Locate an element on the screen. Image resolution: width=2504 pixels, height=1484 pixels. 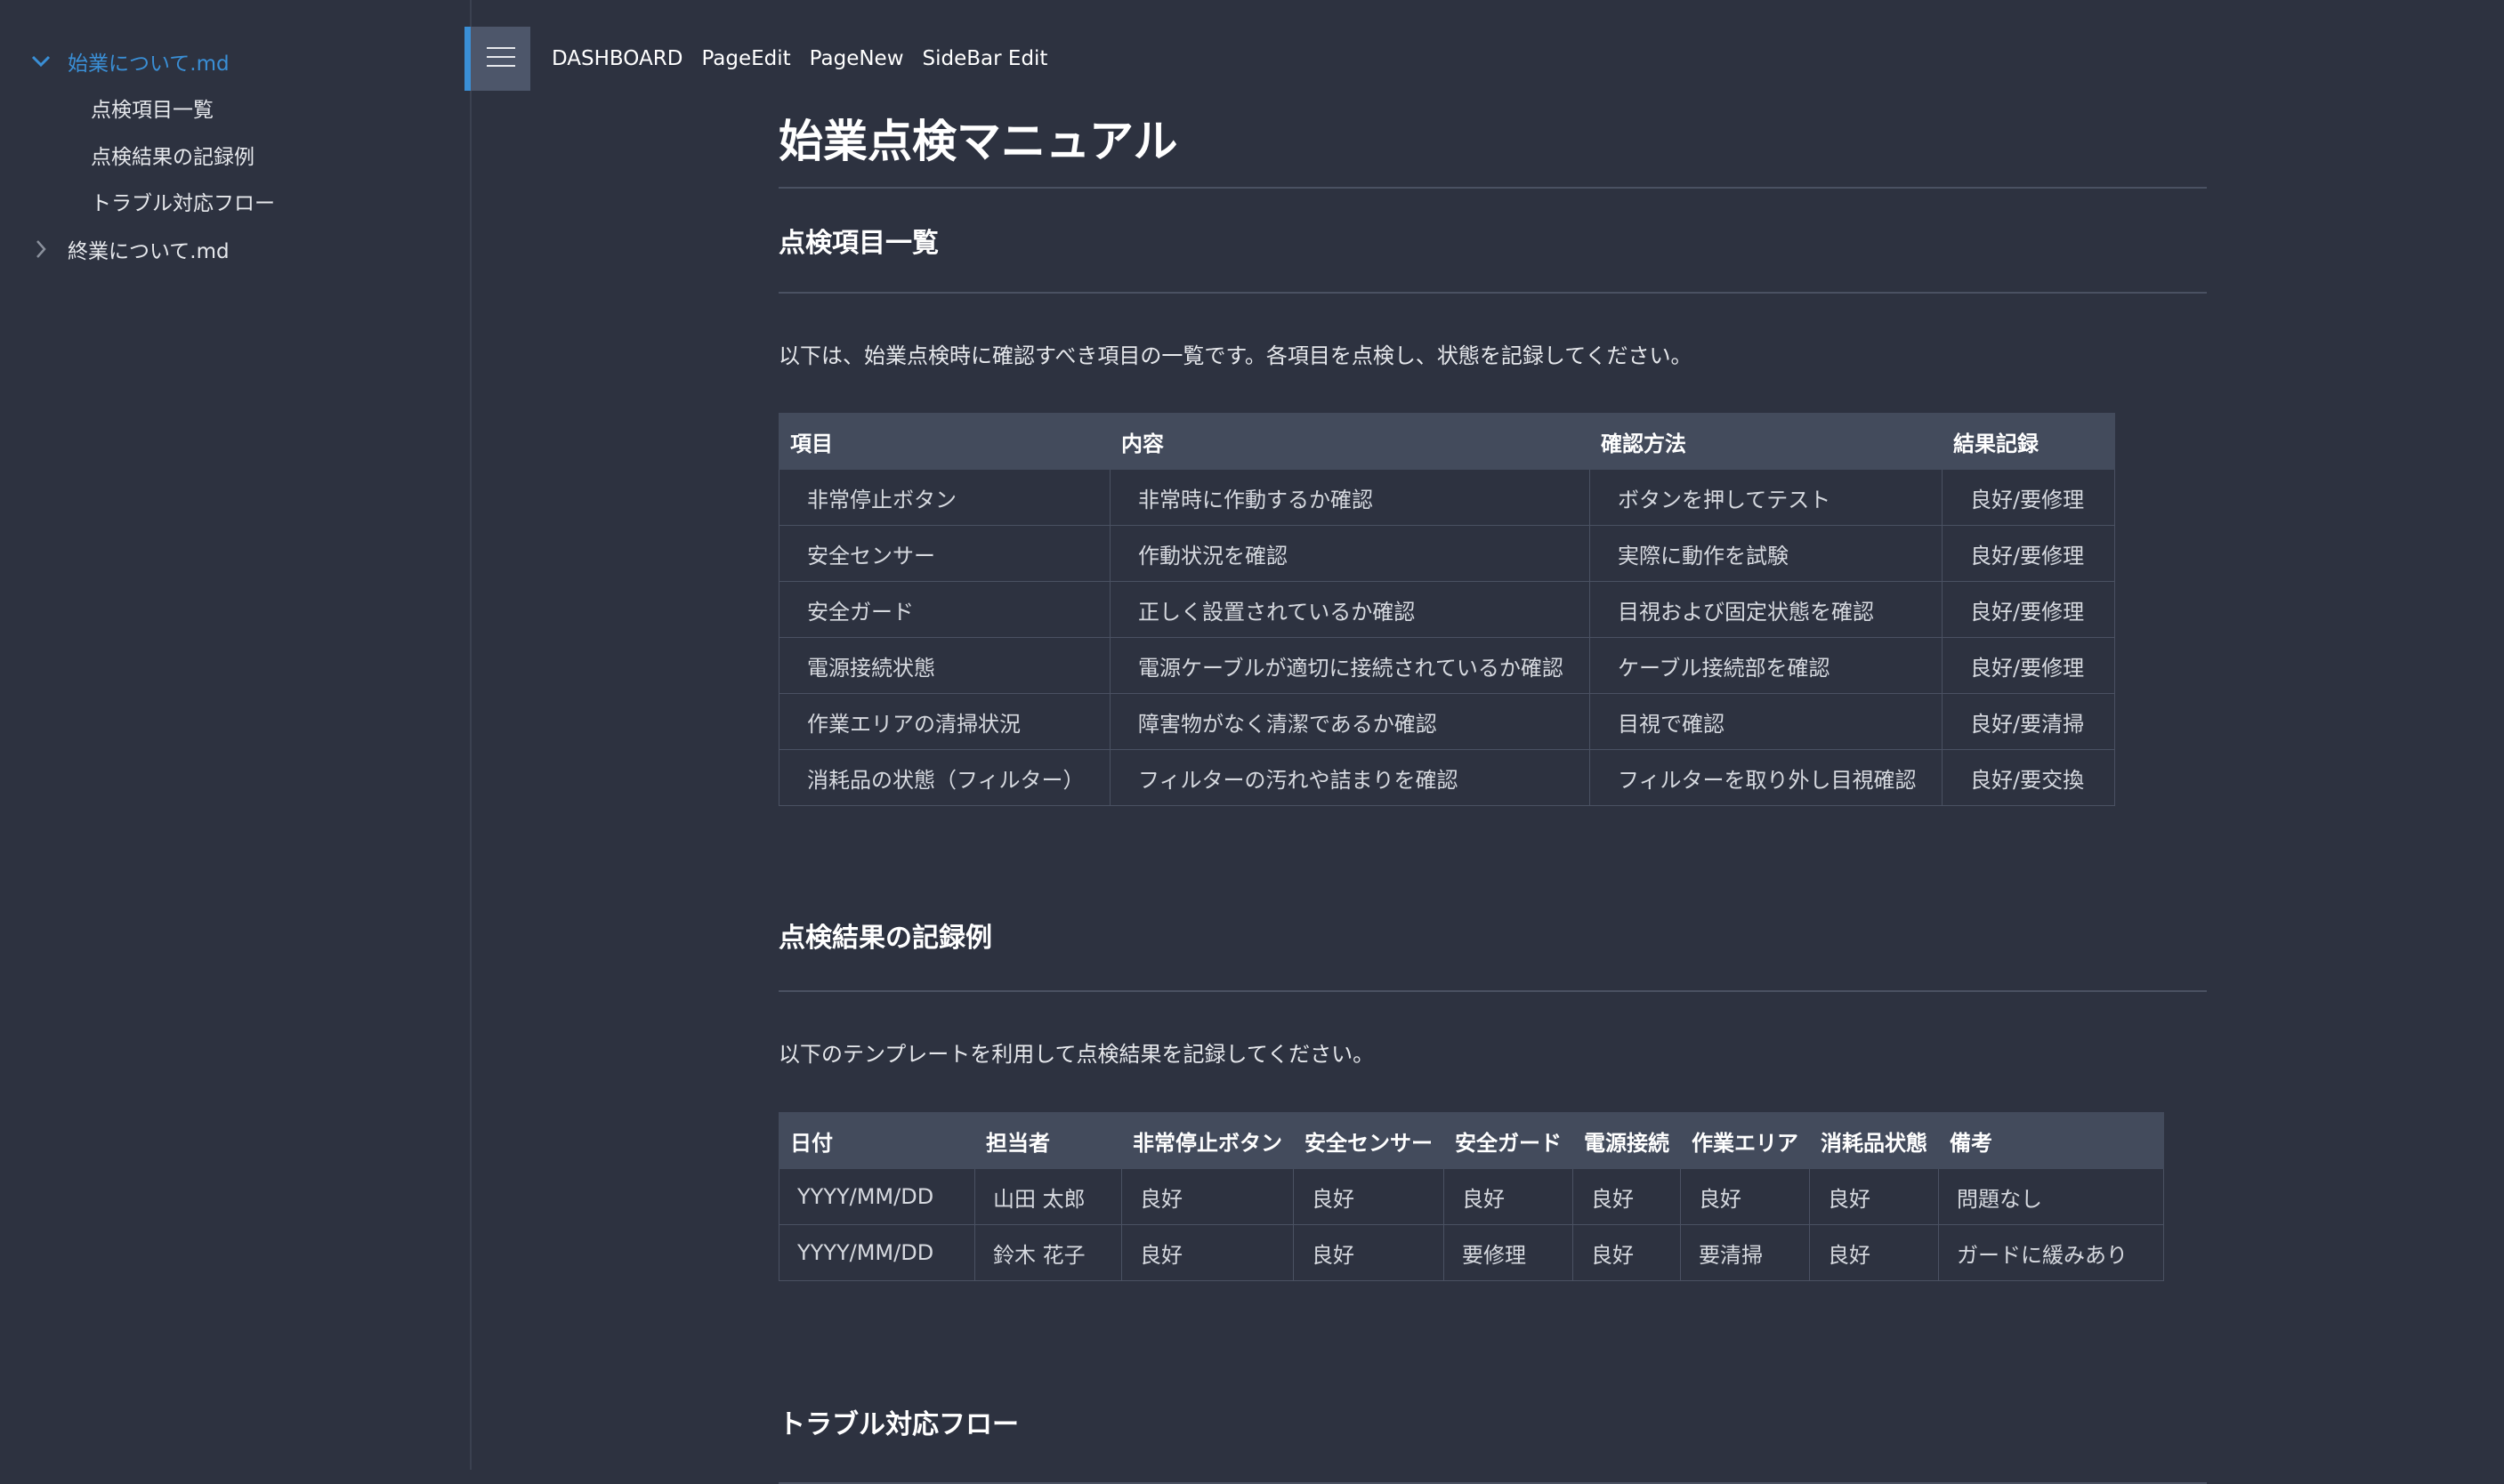
sidebar-item-trouble-flow: トラブル対応フロー is located at coordinates (183, 201).